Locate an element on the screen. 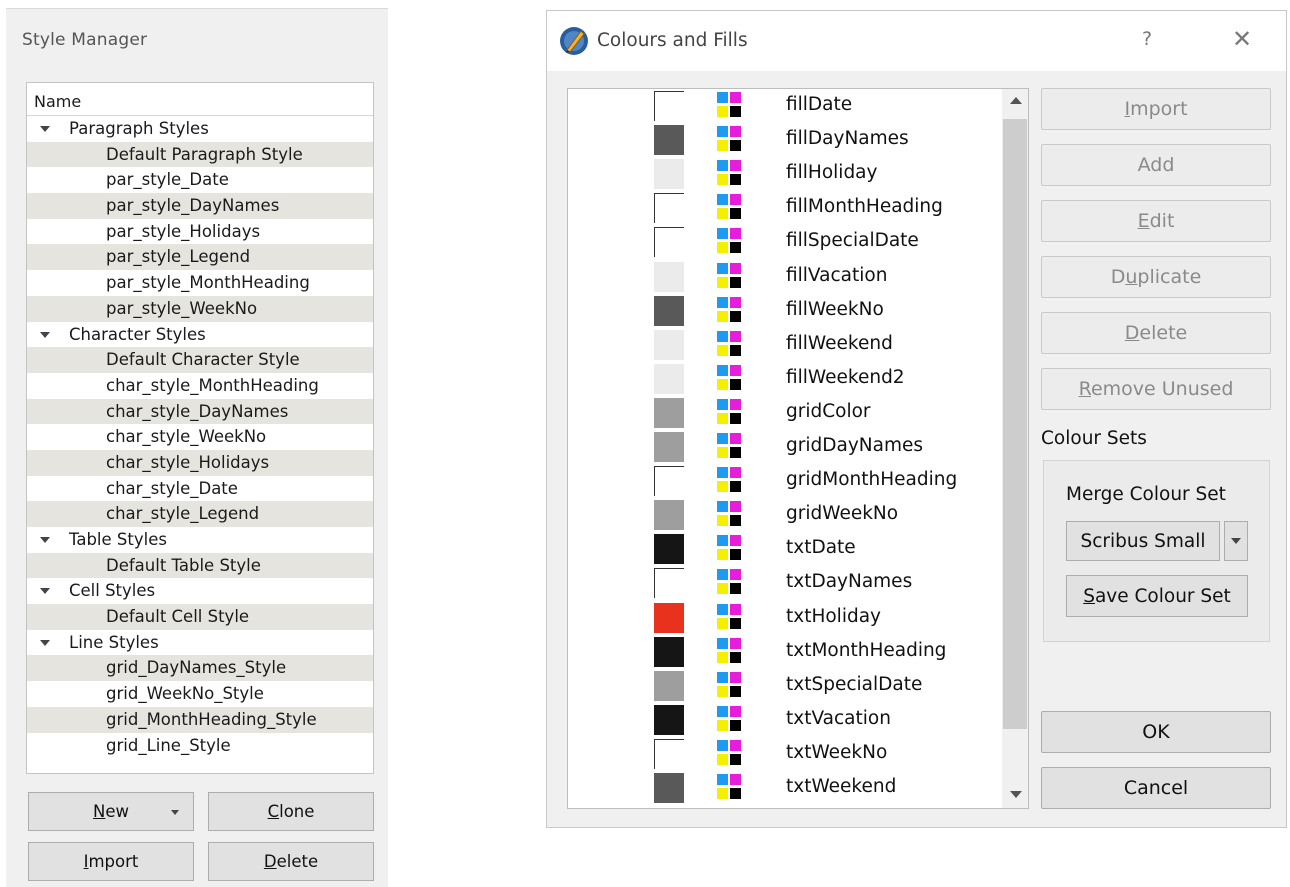 The width and height of the screenshot is (1290, 887). colour-list-scrollbar is located at coordinates (1015, 448).